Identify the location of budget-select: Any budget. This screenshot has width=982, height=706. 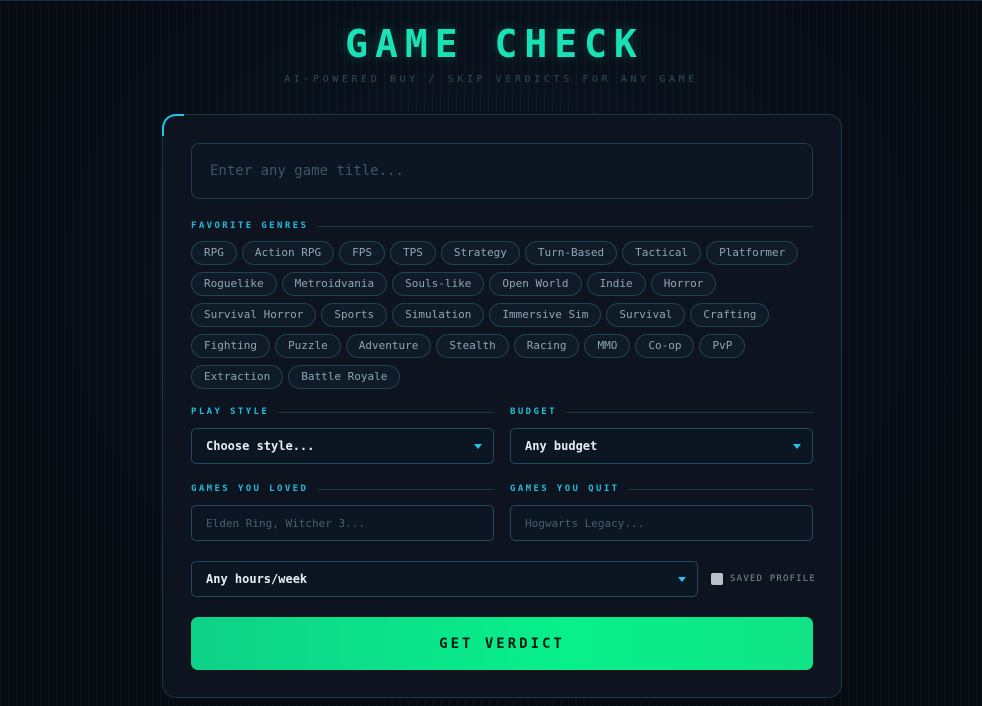
(661, 446).